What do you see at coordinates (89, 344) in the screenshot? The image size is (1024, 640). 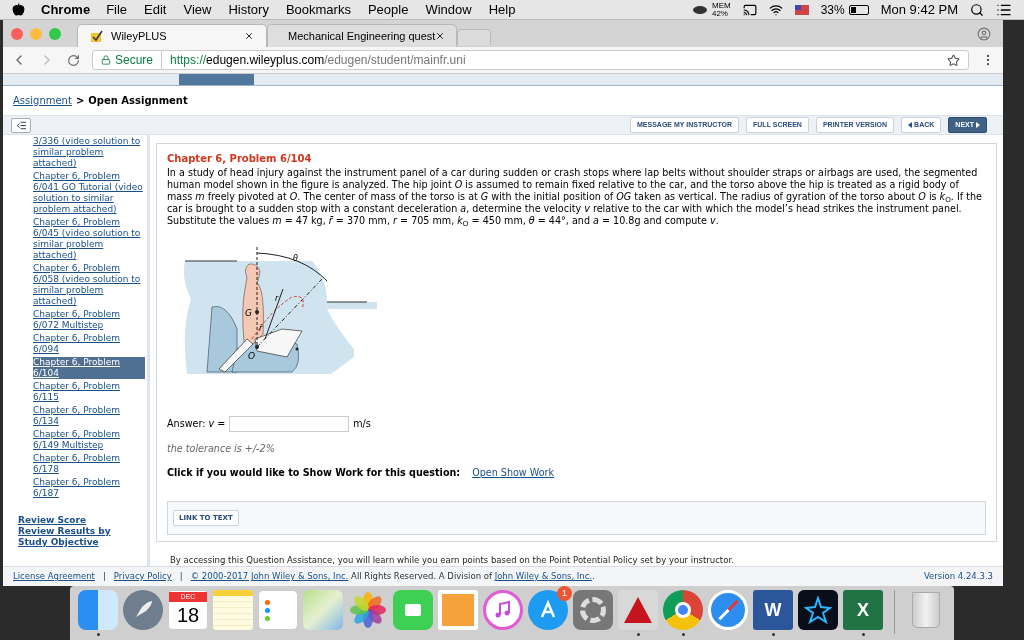 I see `problem-link: Chapter 6, Problem 6/094` at bounding box center [89, 344].